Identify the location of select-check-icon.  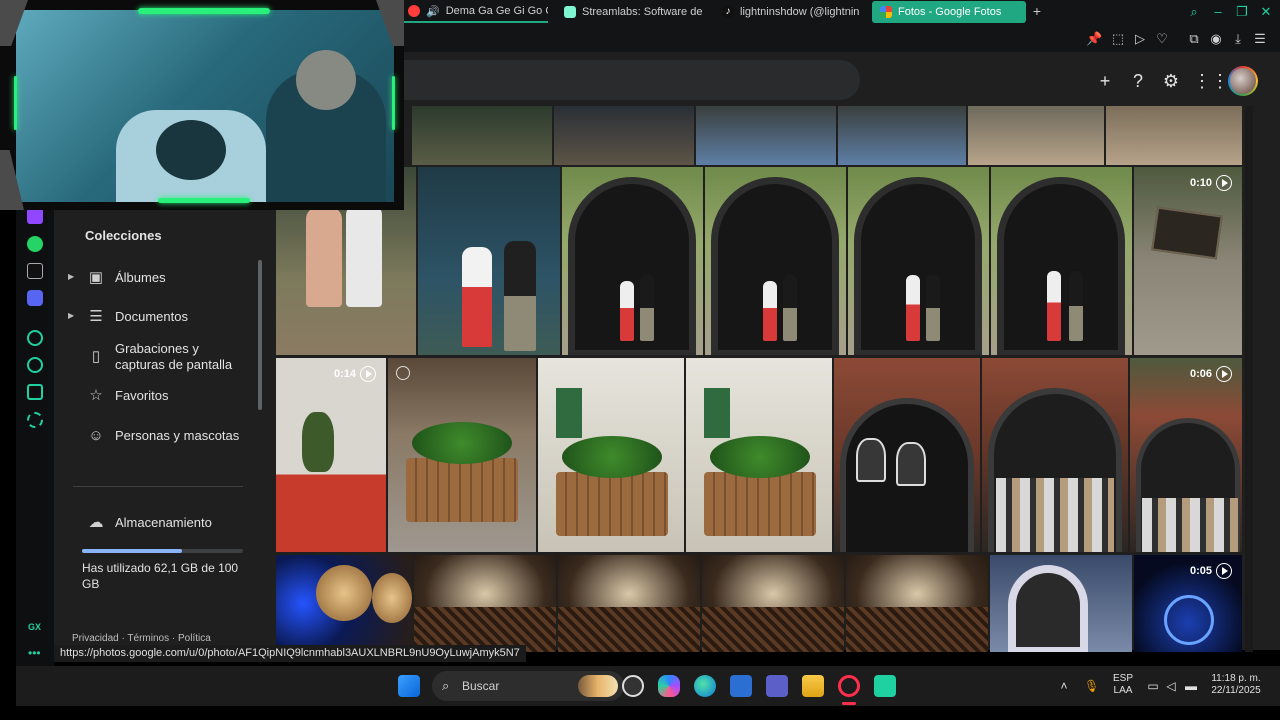
(403, 373).